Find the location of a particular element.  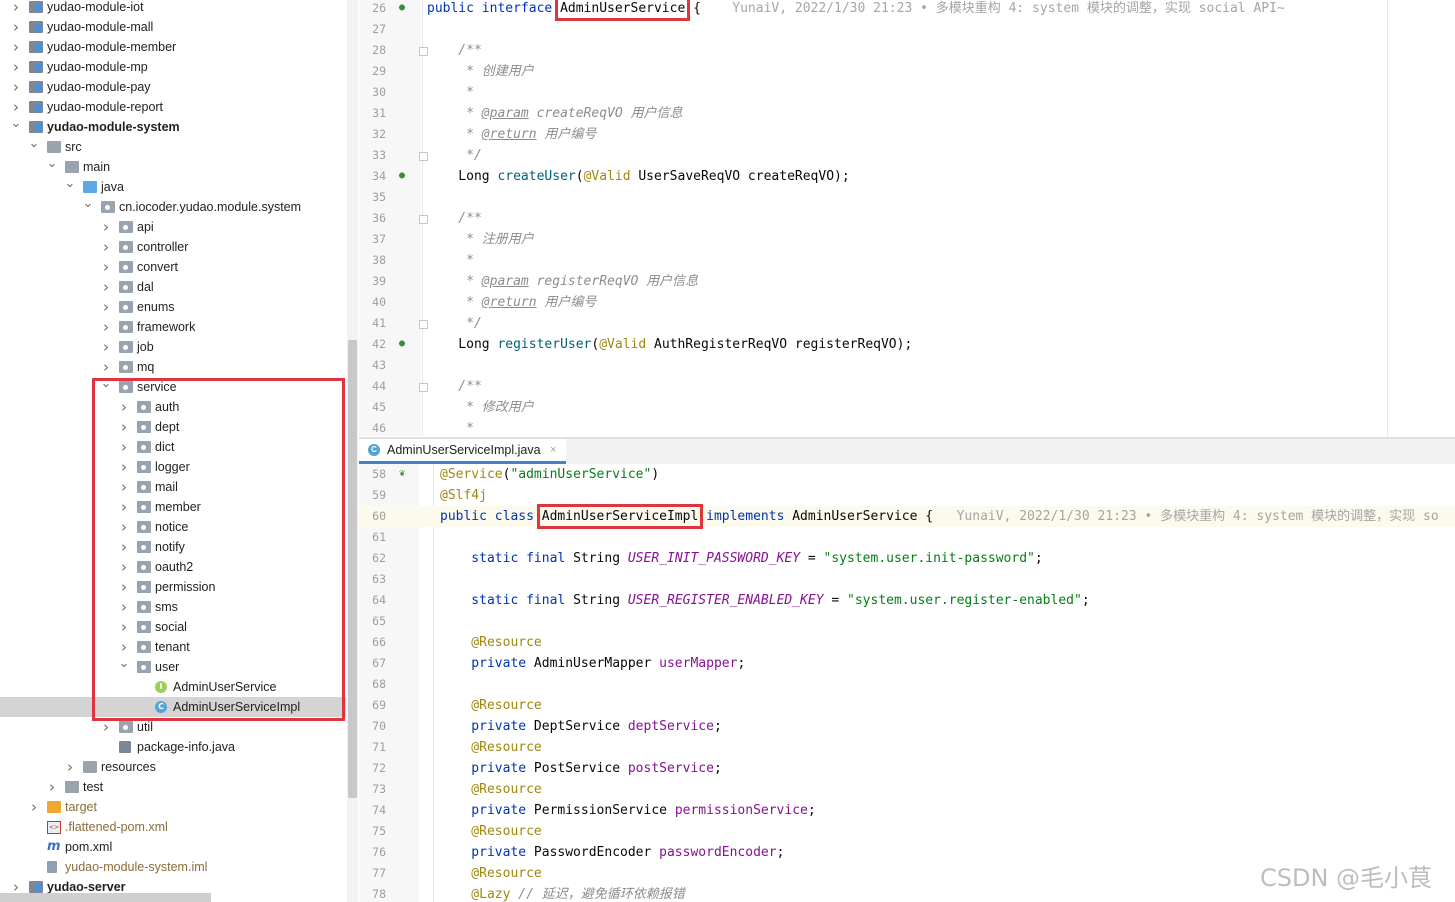

tree-item: <> .flattened-pom.xml is located at coordinates (173, 827).